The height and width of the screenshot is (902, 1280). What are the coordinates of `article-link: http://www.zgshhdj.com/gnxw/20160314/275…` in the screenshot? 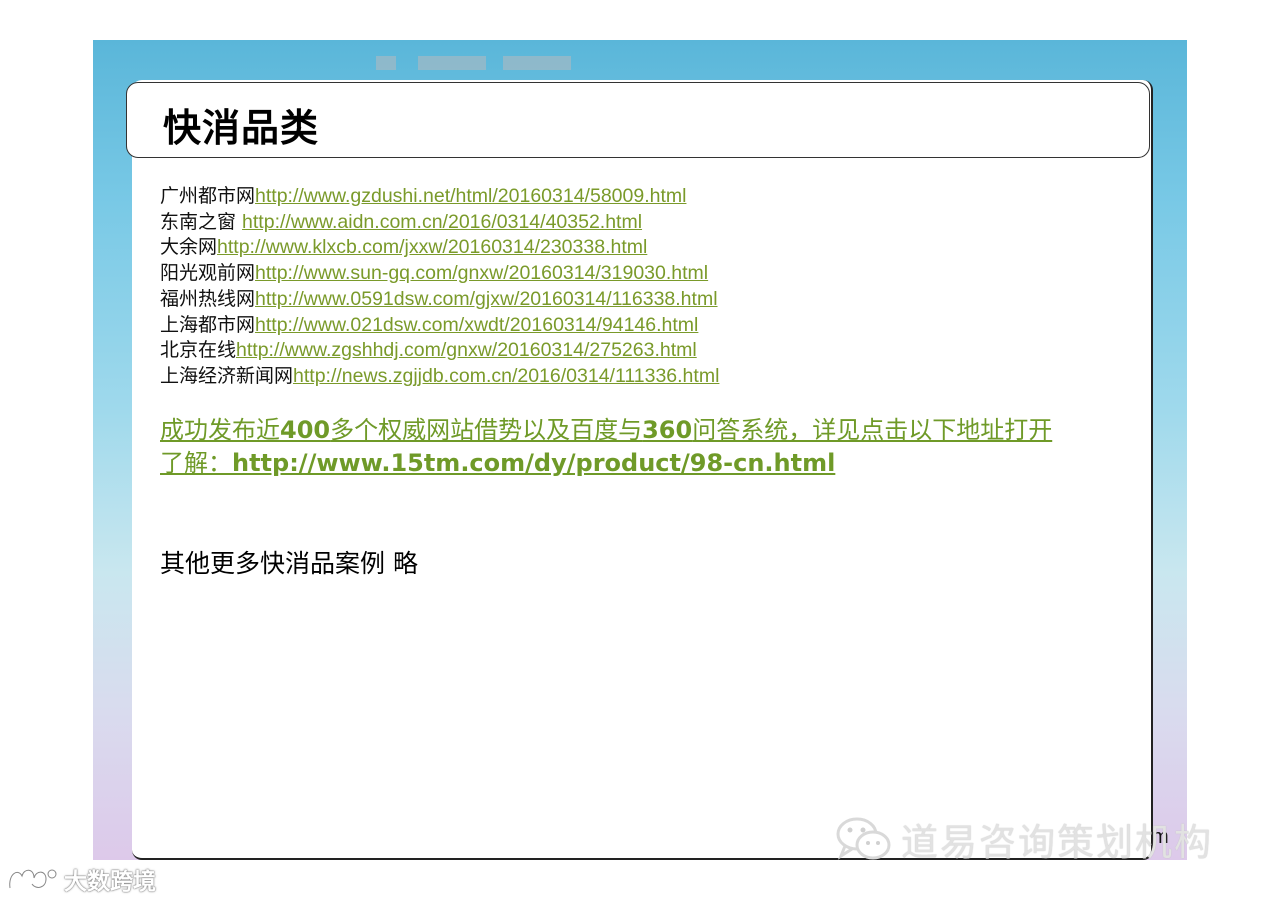 It's located at (466, 350).